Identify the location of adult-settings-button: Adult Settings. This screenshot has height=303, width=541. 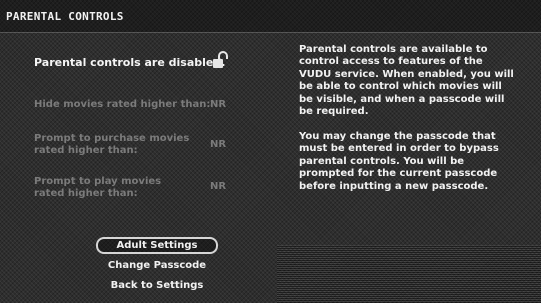
(157, 245).